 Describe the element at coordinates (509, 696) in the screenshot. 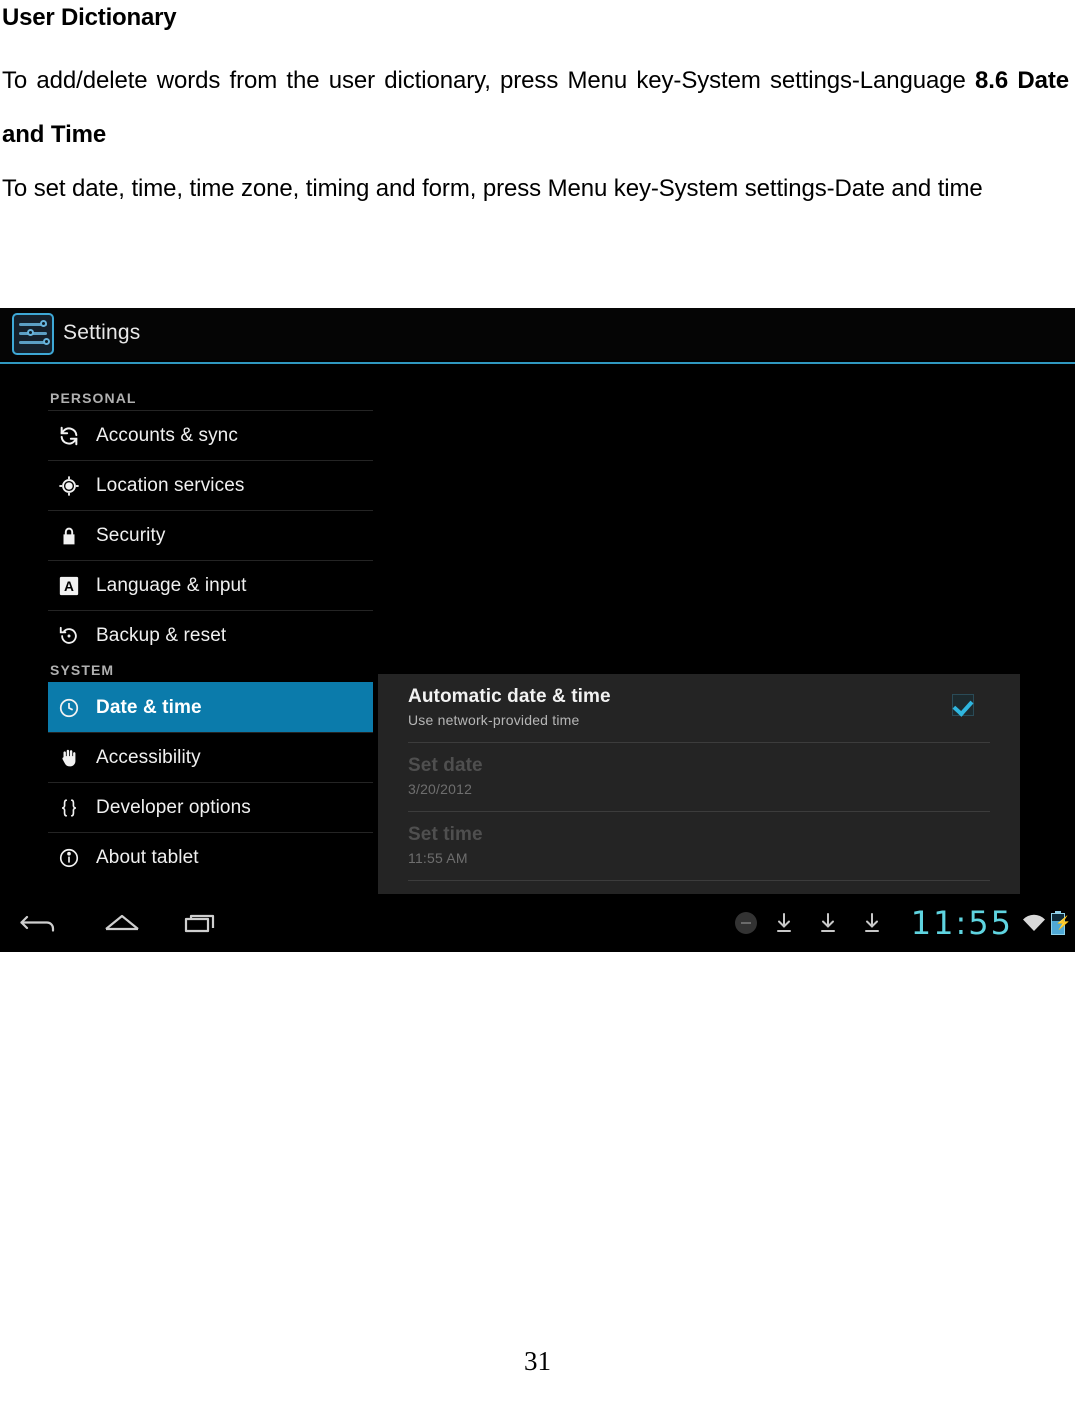

I see `setting-title: Automatic date & time` at that location.